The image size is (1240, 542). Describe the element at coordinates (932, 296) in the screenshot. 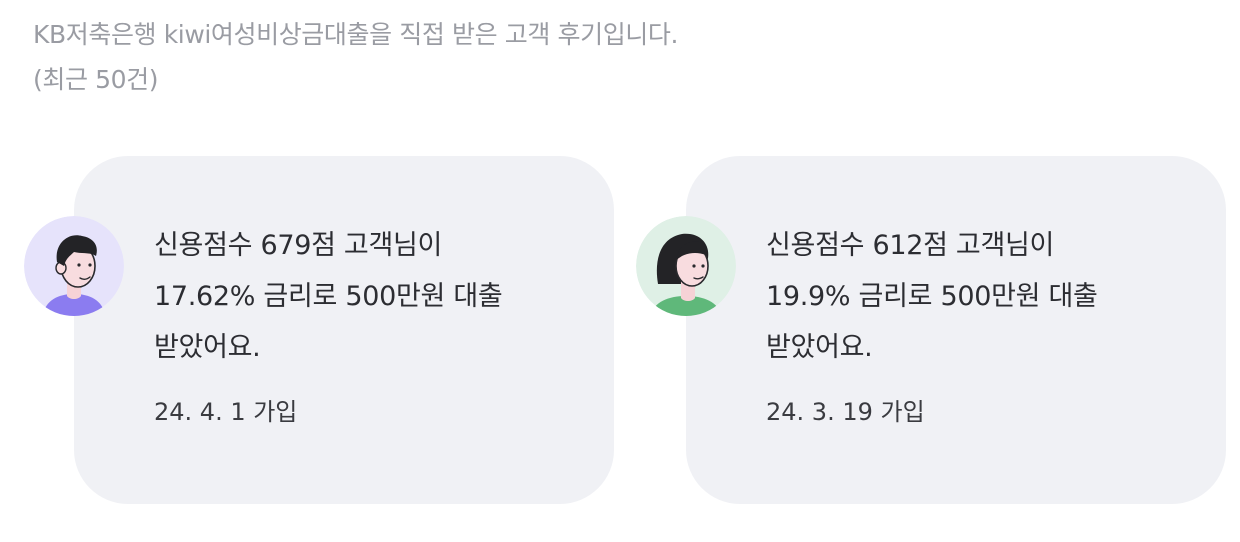

I see `review-loan-detail: 19.9% 금리로 500만원 대출` at that location.